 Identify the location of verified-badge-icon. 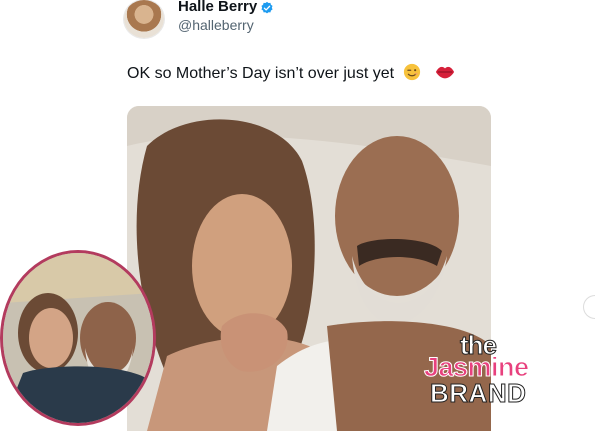
(267, 7).